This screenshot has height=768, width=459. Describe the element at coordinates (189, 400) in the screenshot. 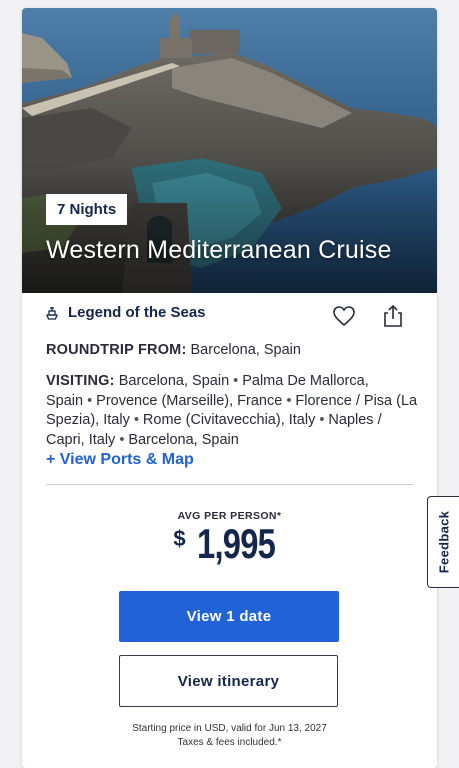

I see `port-item: Provence (Marseille), France` at that location.